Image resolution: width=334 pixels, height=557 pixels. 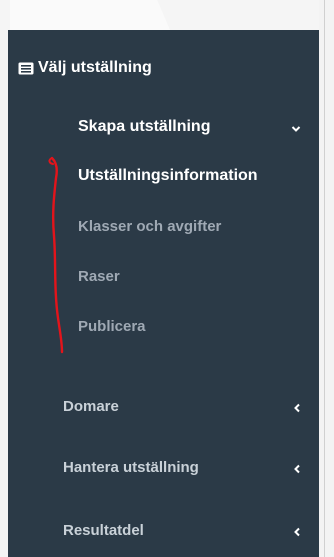 I want to click on menu-item-label: Utställningsinformation, so click(x=168, y=175).